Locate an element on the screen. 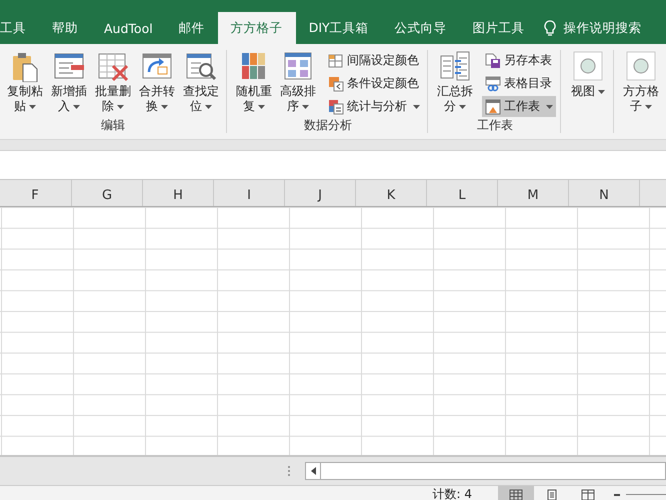  view-button is located at coordinates (516, 493).